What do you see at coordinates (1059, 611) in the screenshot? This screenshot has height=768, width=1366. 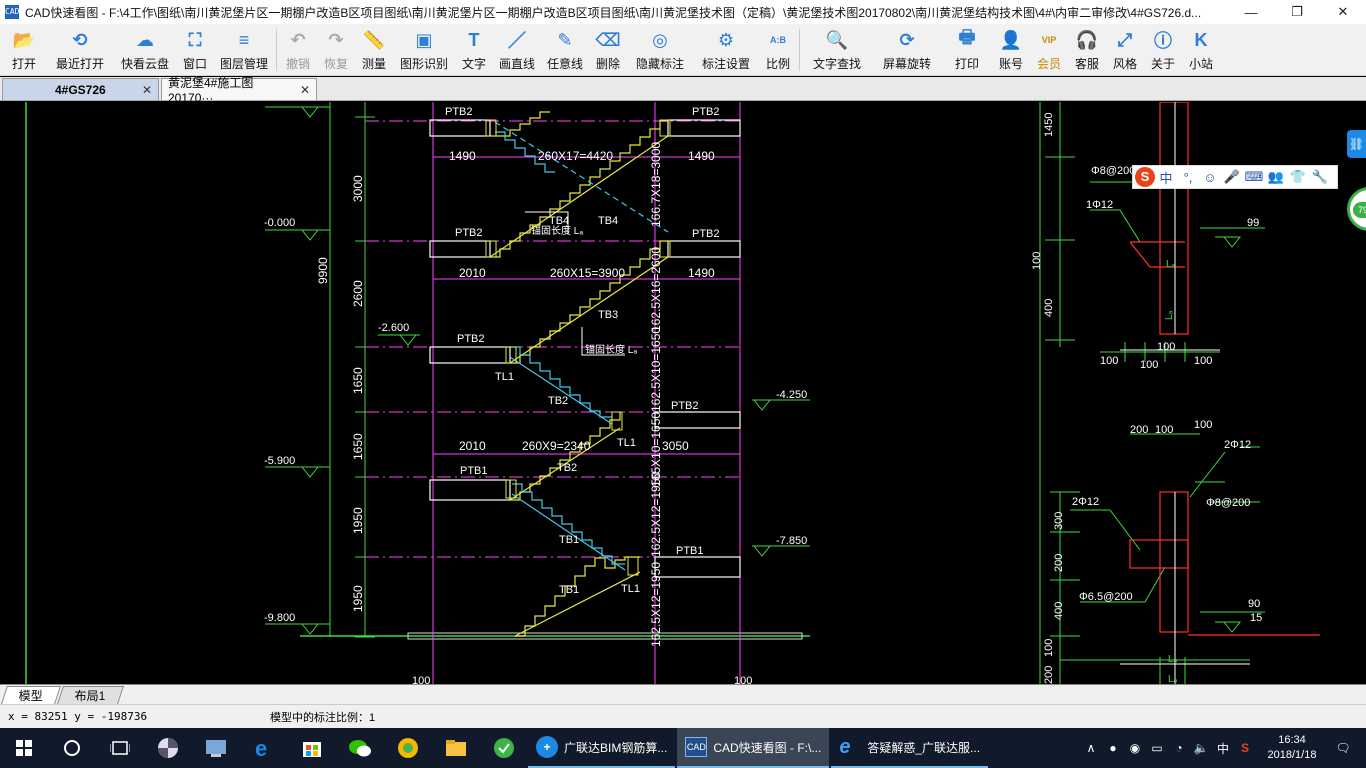 I see `dim: 400` at bounding box center [1059, 611].